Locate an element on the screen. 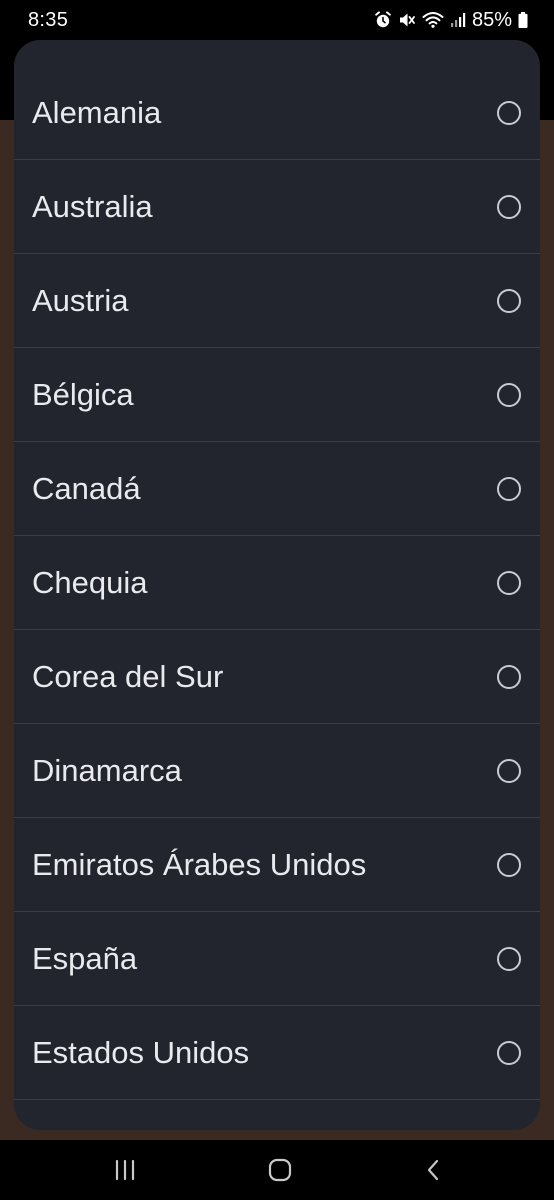 This screenshot has height=1200, width=554. battery-icon is located at coordinates (523, 20).